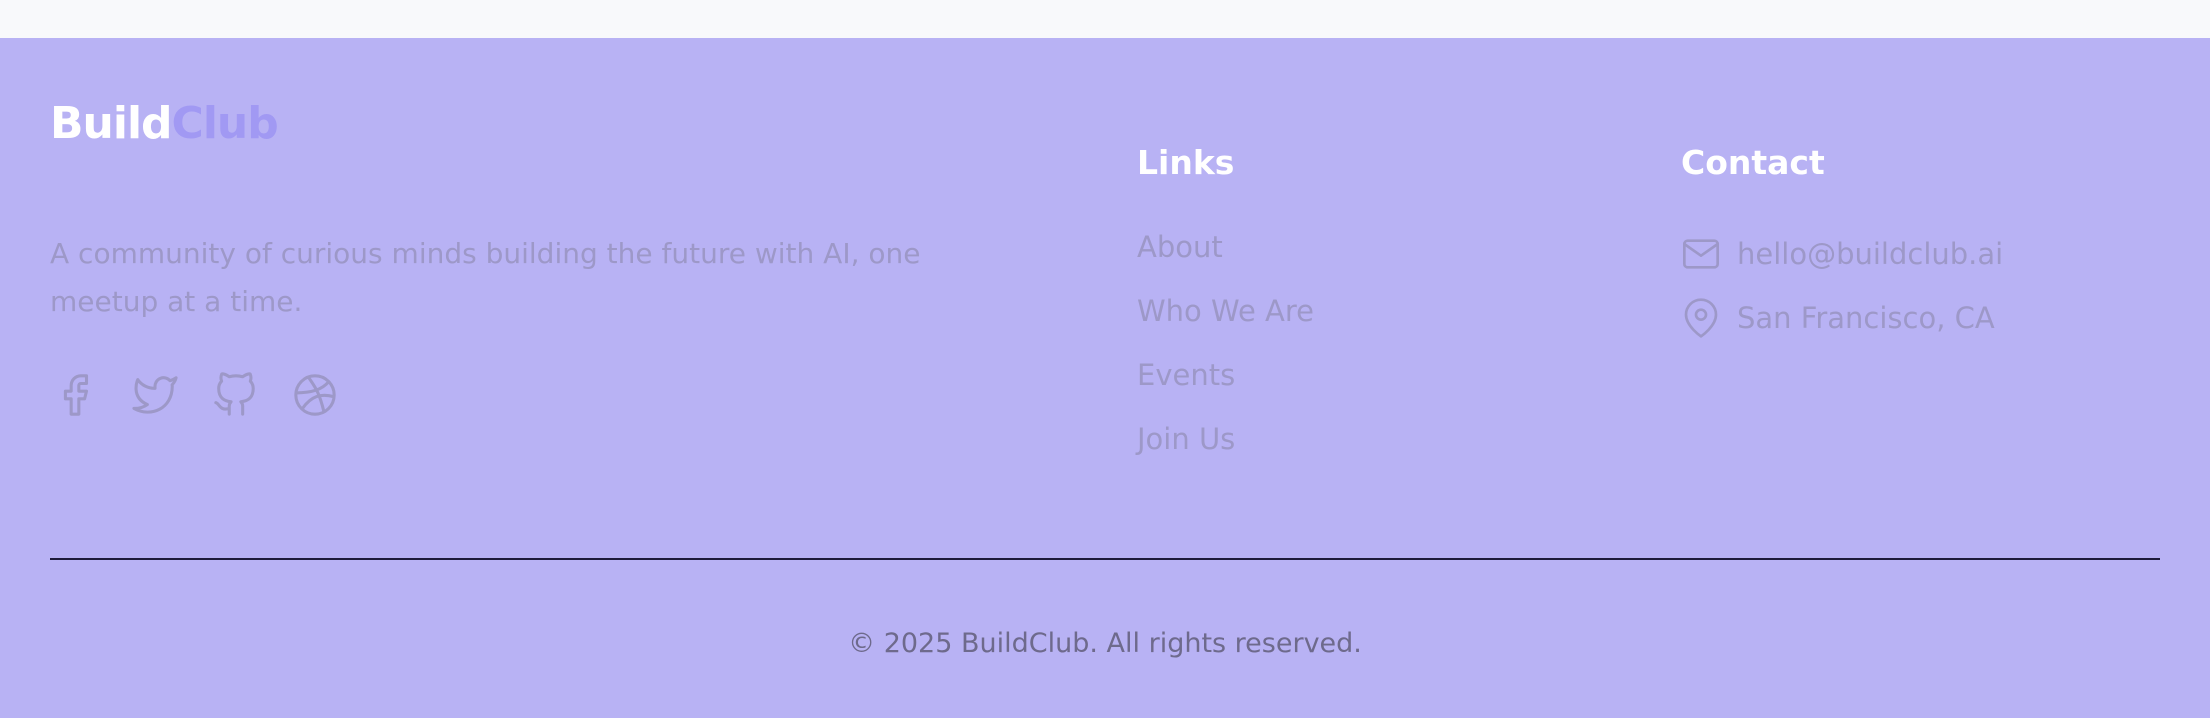 The width and height of the screenshot is (2210, 718). Describe the element at coordinates (1866, 318) in the screenshot. I see `contact-location-text: San Francisco, CA` at that location.